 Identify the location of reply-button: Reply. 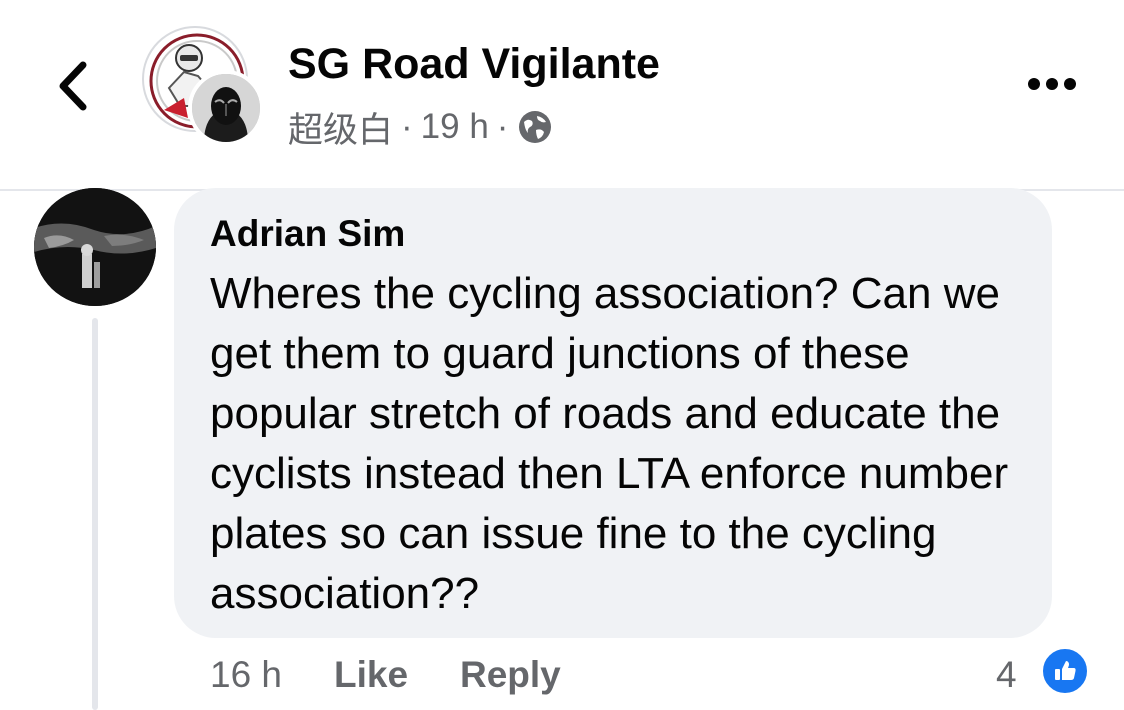
(510, 675).